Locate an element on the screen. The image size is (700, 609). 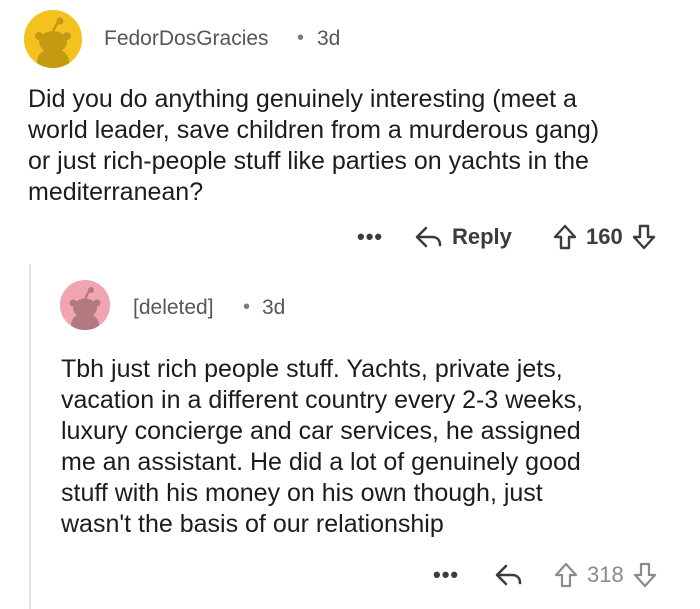
reply-button is located at coordinates (509, 575).